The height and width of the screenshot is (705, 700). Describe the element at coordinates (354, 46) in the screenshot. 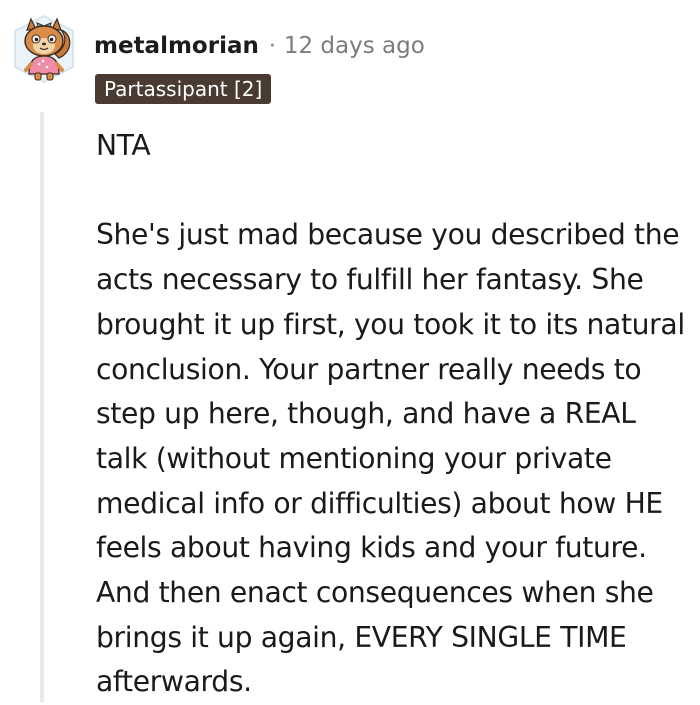

I see `comment-timestamp: 12 days ago` at that location.